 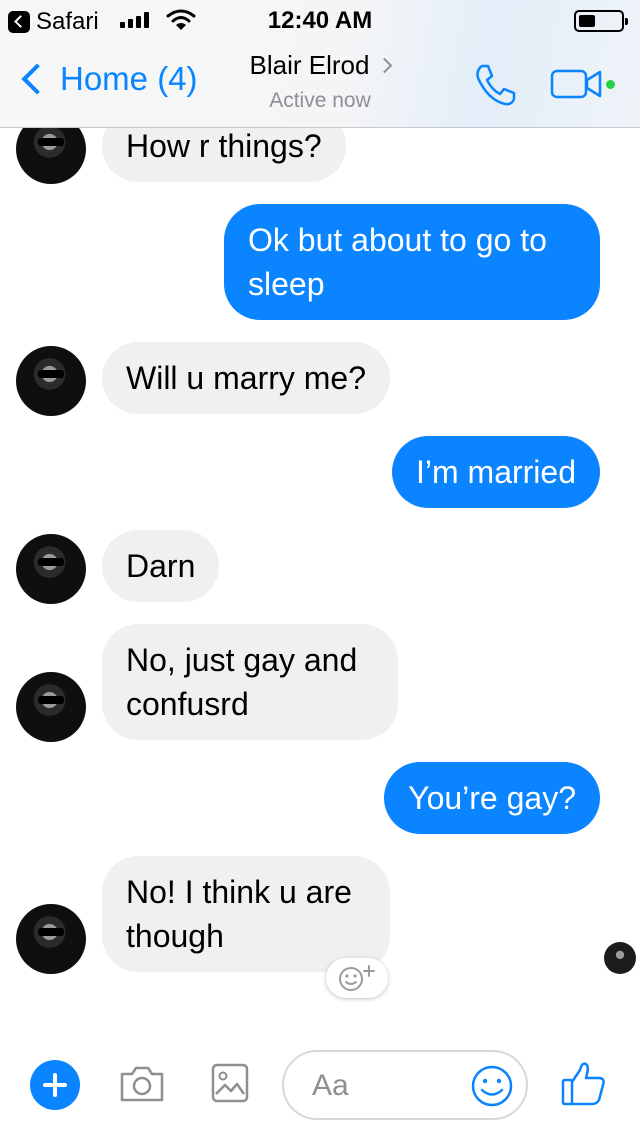 What do you see at coordinates (385, 65) in the screenshot?
I see `chevron-right-icon` at bounding box center [385, 65].